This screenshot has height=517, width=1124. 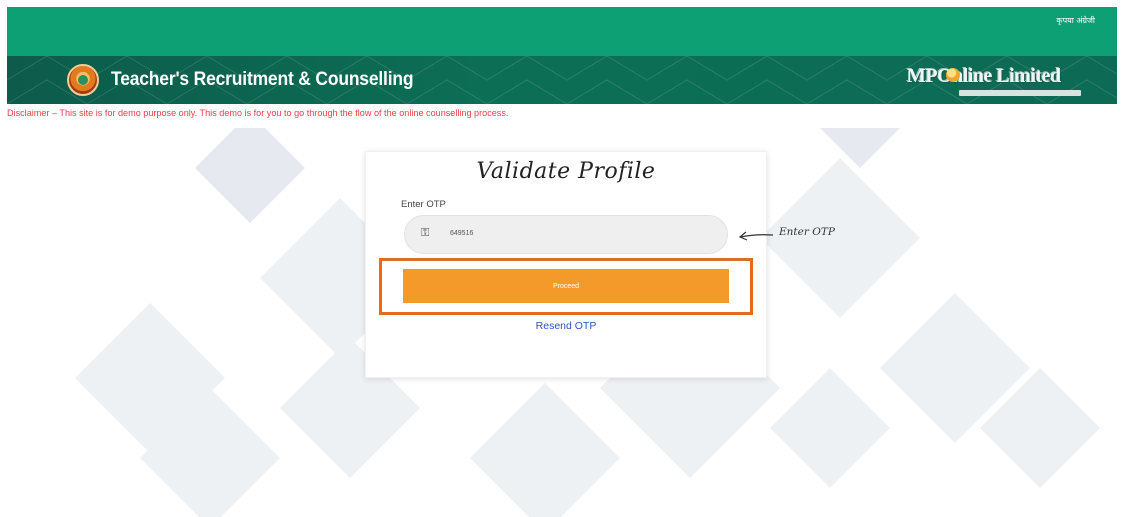 I want to click on mponline-logo-text: MPOnline Limited, so click(x=984, y=76).